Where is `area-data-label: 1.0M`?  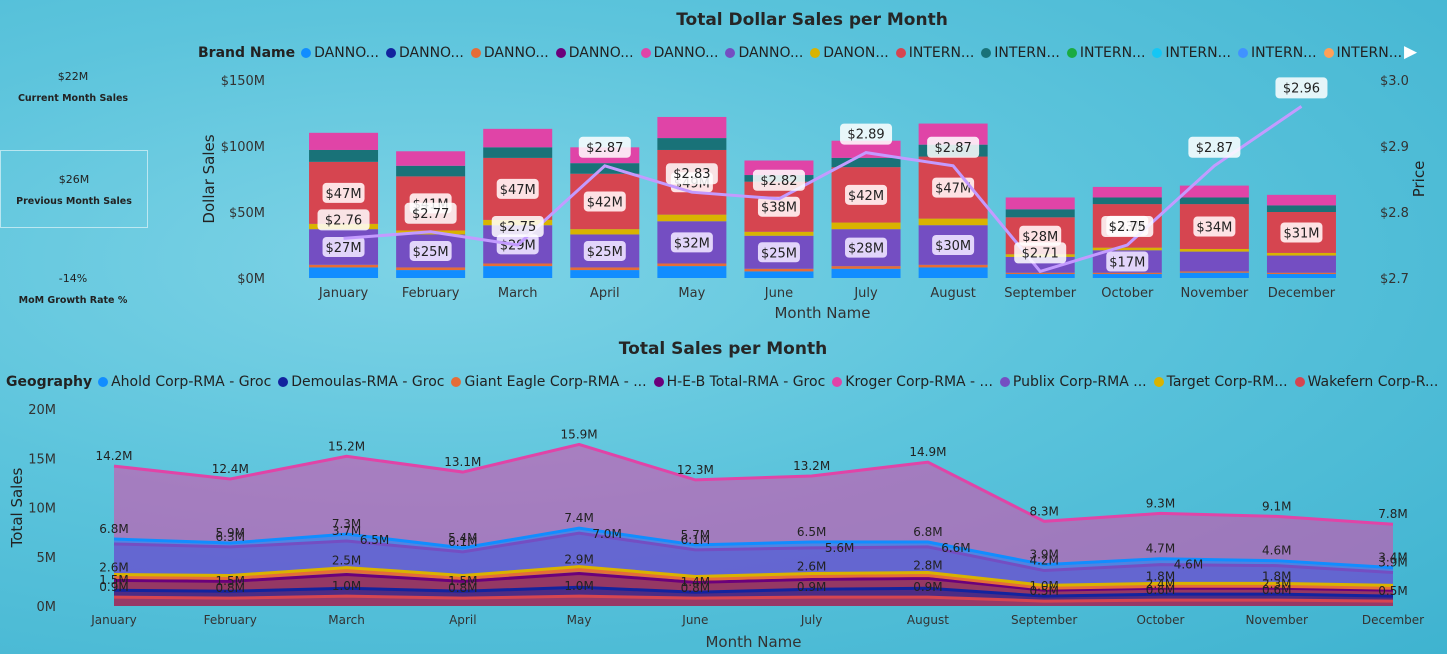 area-data-label: 1.0M is located at coordinates (578, 586).